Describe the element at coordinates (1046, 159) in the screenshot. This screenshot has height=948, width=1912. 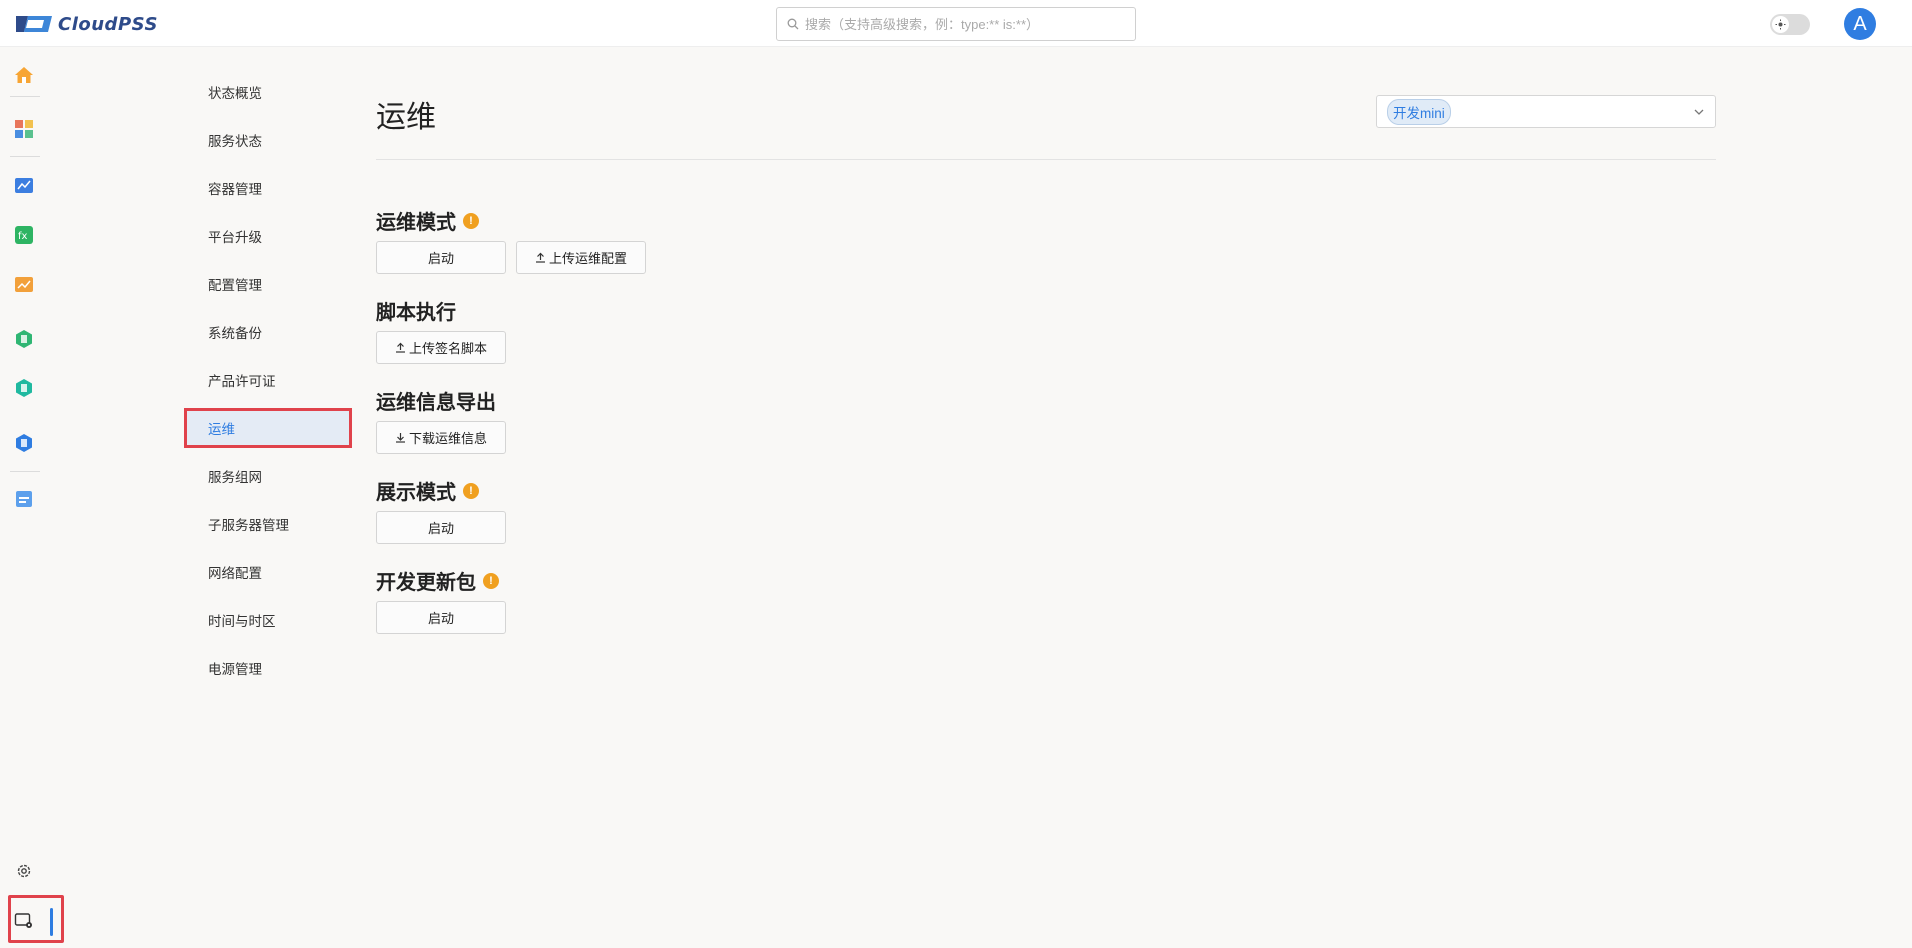
I see `title-divider` at that location.